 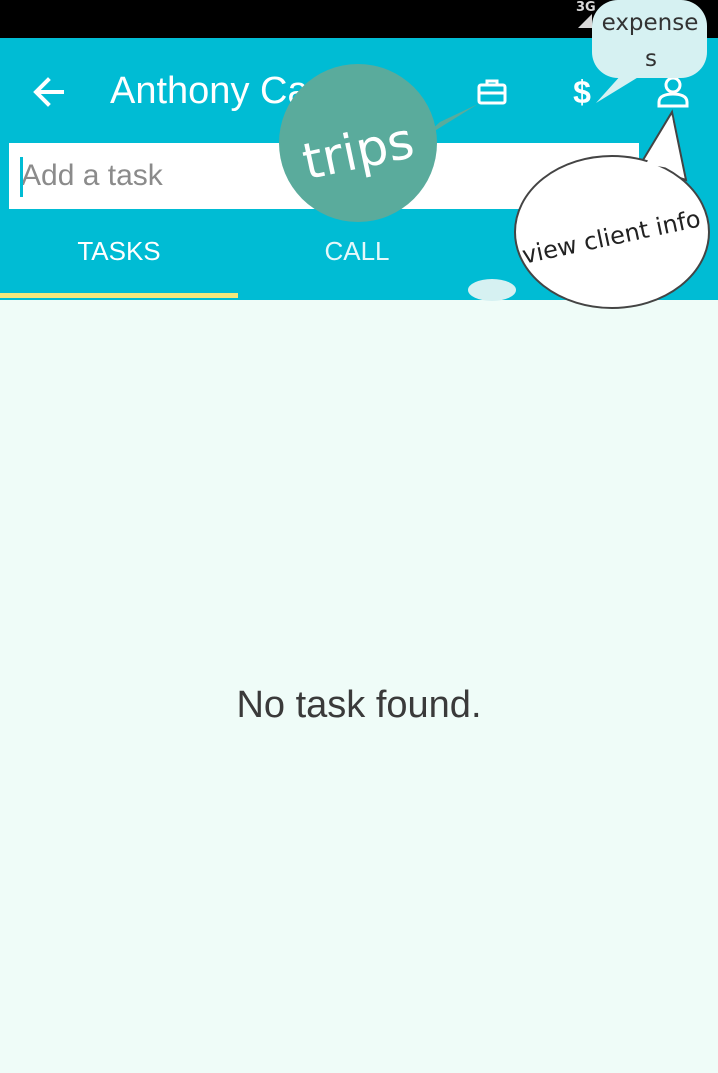 What do you see at coordinates (585, 21) in the screenshot?
I see `signal-icon` at bounding box center [585, 21].